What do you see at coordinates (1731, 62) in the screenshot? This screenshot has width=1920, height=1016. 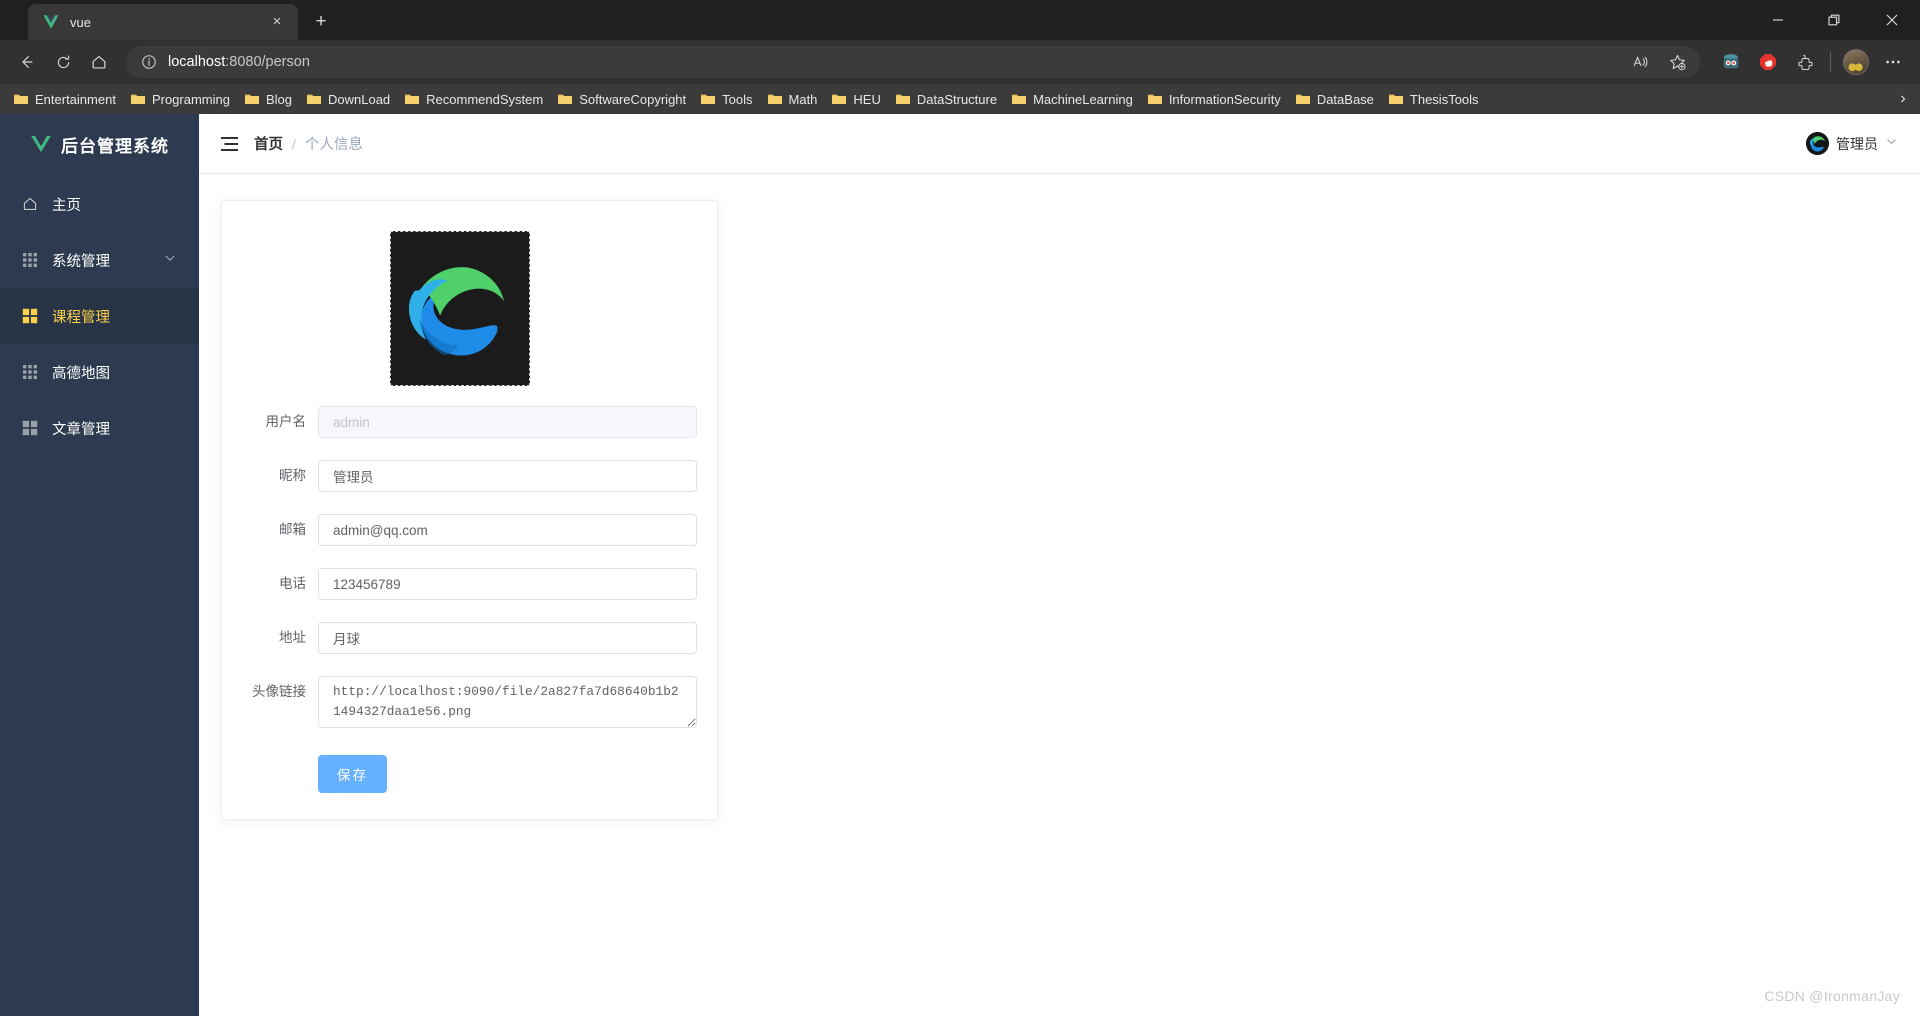 I see `bot-extension-icon` at bounding box center [1731, 62].